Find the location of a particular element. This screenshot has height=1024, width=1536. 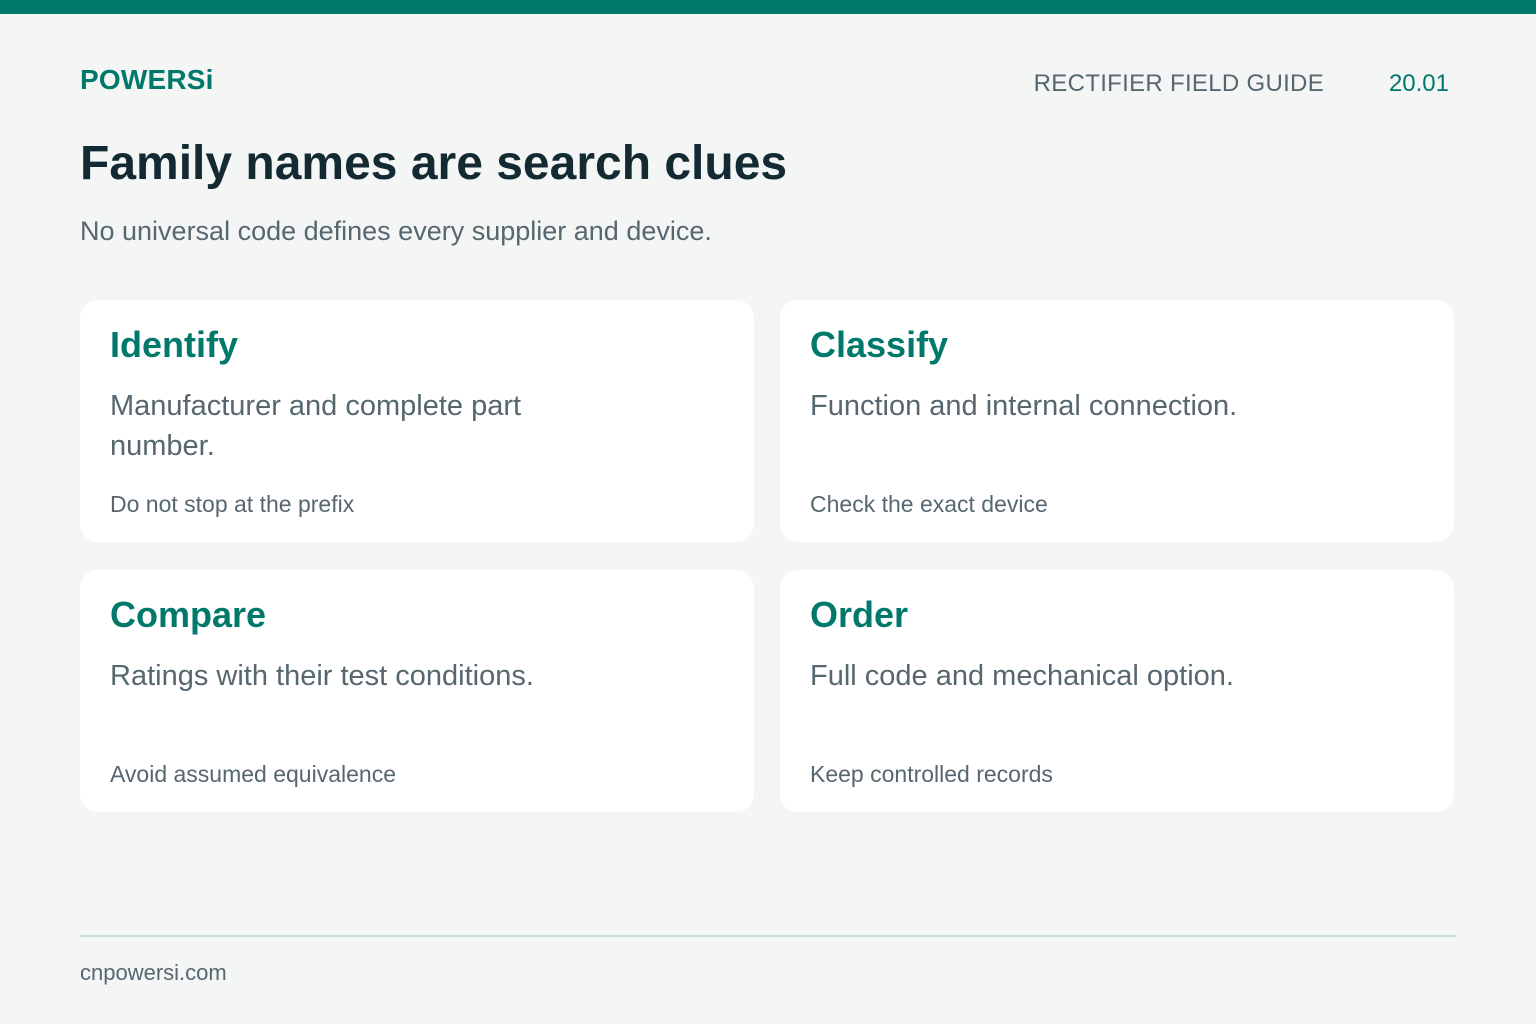

guide-title: RECTIFIER FIELD GUIDE is located at coordinates (1178, 83).